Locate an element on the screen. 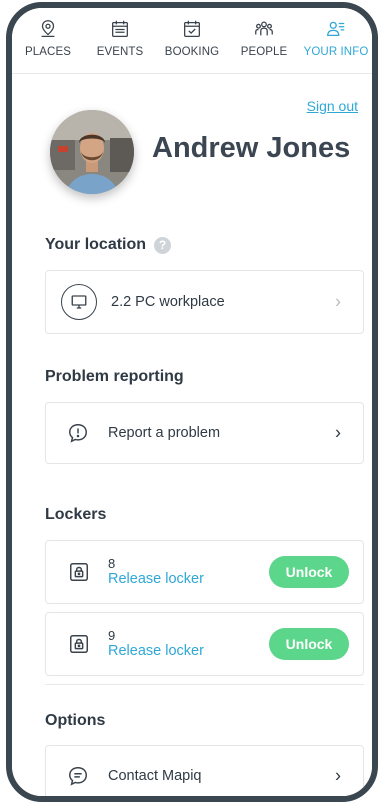 The height and width of the screenshot is (805, 382). user-info-icon is located at coordinates (336, 29).